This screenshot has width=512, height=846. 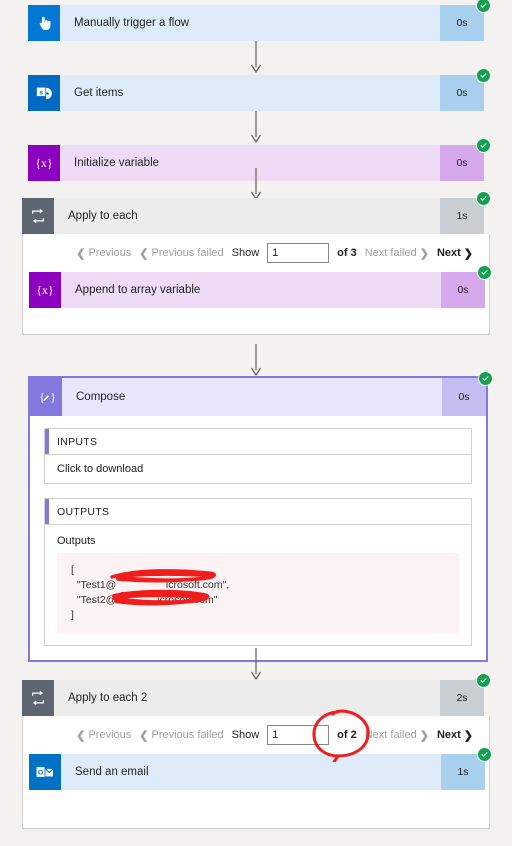 I want to click on action-title: Append to array variable, so click(x=251, y=290).